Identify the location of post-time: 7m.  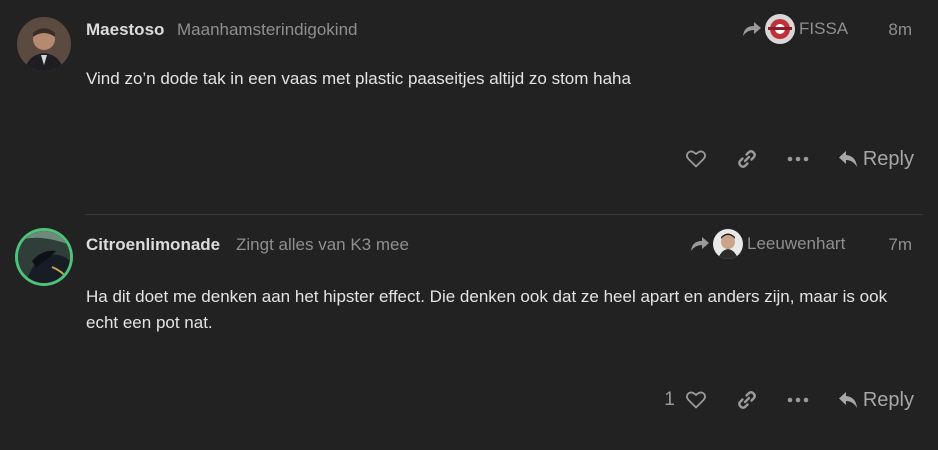
(900, 245).